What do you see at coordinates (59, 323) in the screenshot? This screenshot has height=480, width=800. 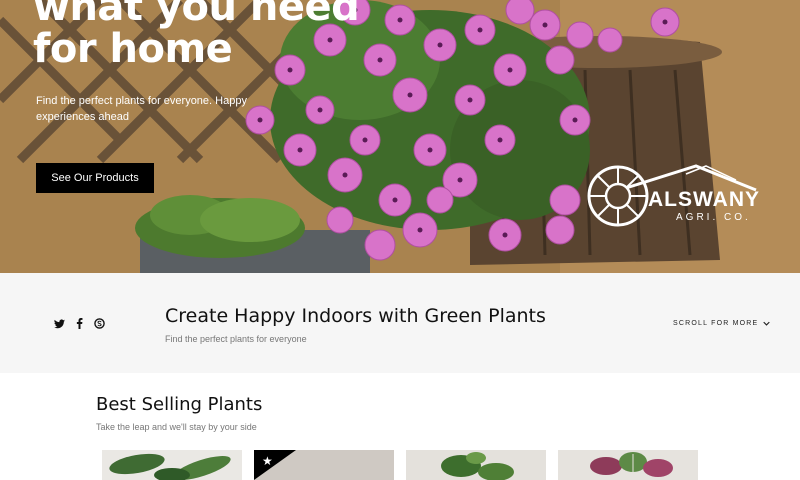 I see `twitter-icon` at bounding box center [59, 323].